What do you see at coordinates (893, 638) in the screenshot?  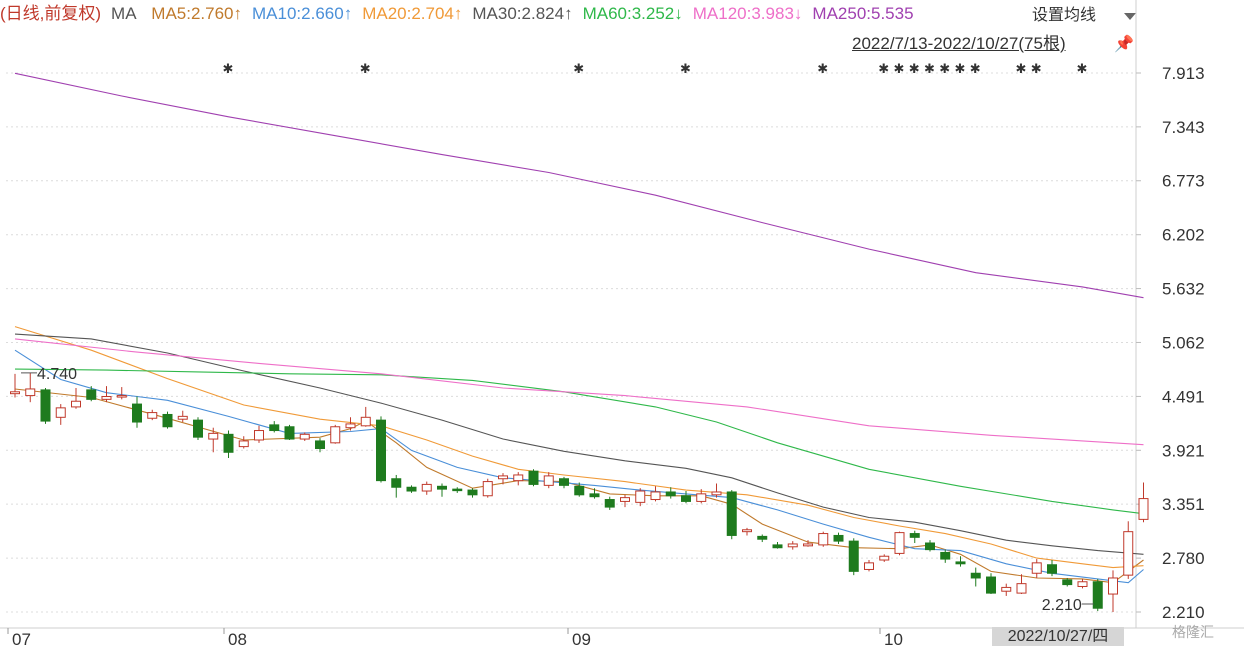 I see `x-tick-label: 10` at bounding box center [893, 638].